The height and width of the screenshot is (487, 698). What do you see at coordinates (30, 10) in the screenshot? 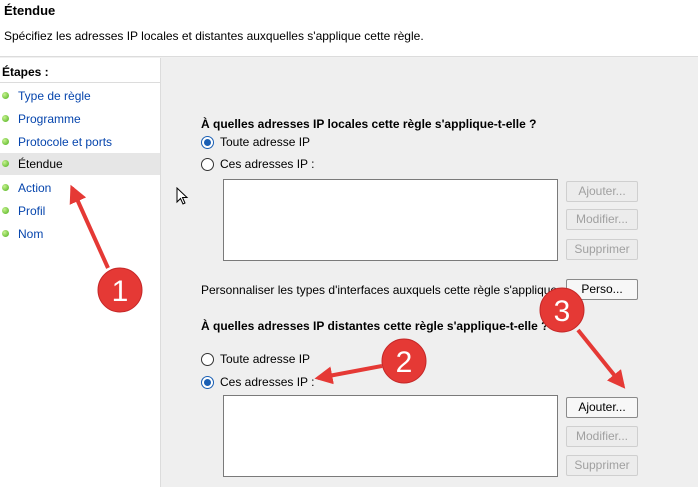
I see `page-title: Étendue` at bounding box center [30, 10].